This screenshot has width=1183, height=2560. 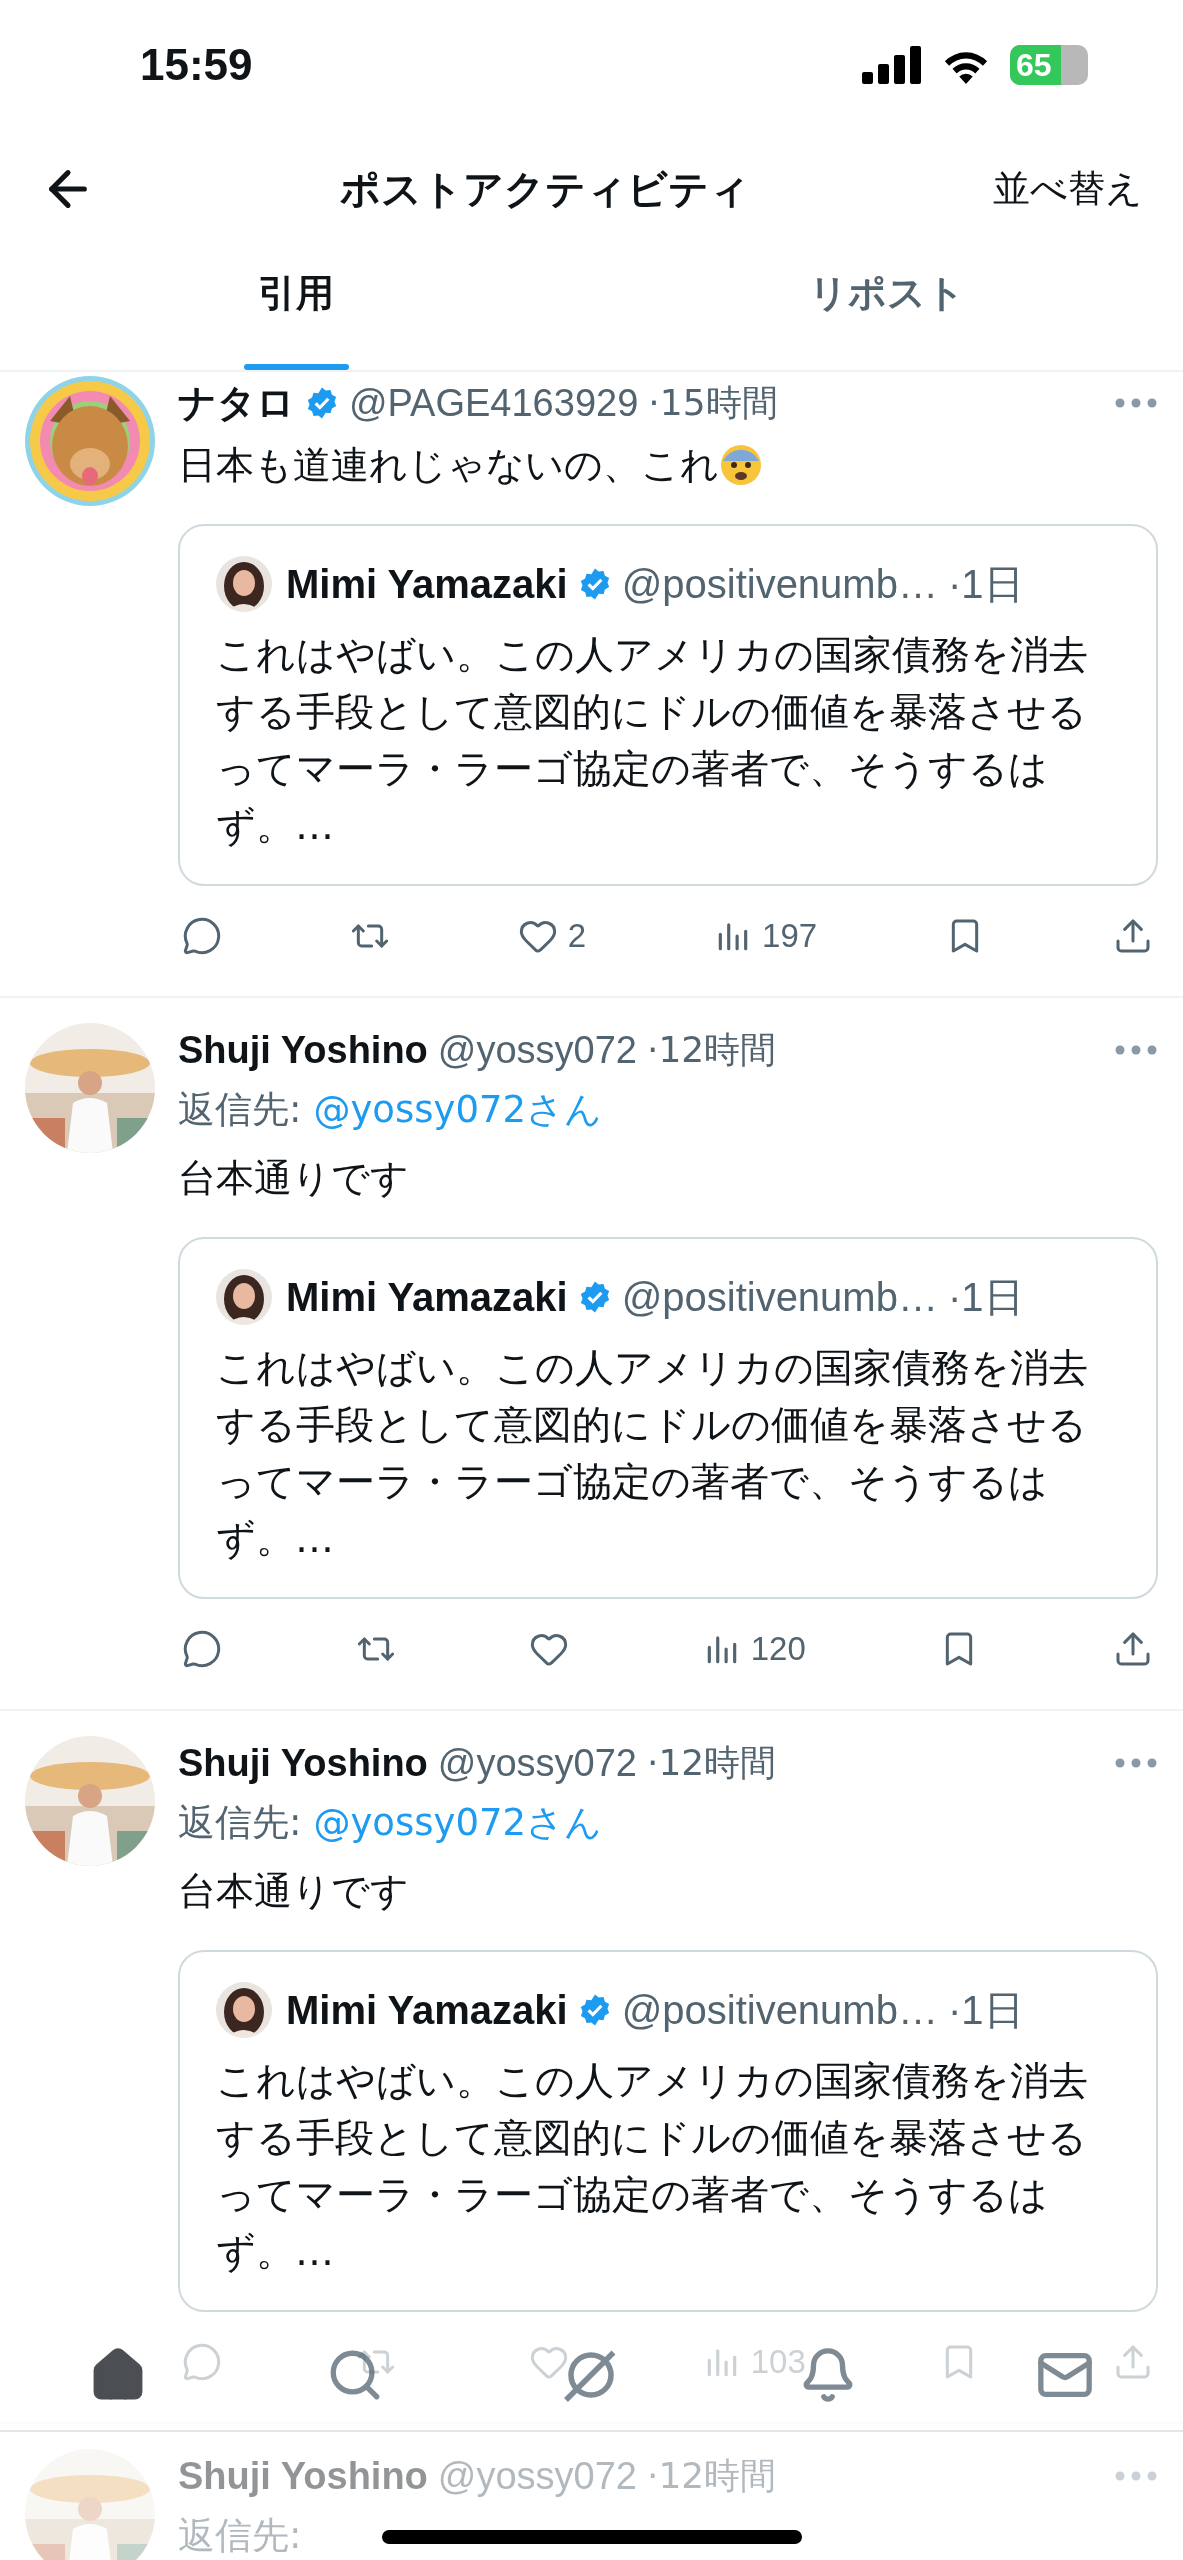 What do you see at coordinates (1068, 189) in the screenshot?
I see `sort-button: 並べ替え` at bounding box center [1068, 189].